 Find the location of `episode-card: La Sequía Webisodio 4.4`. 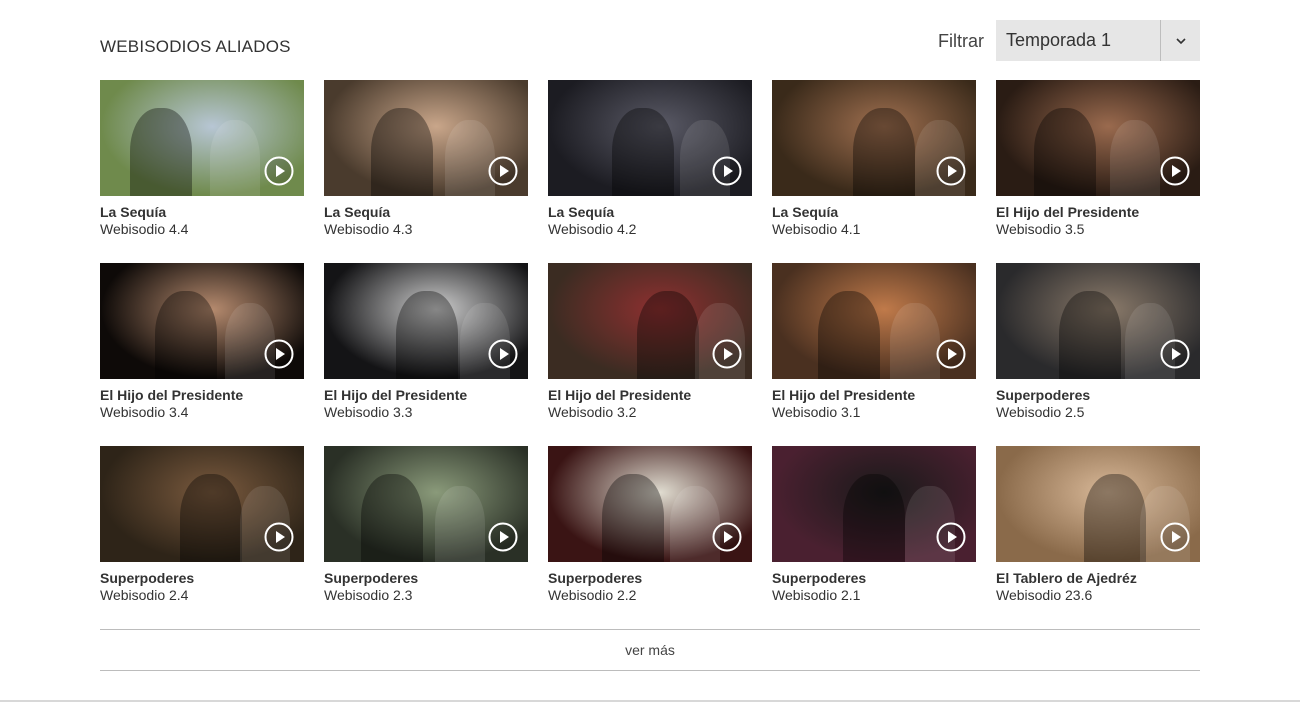

episode-card: La Sequía Webisodio 4.4 is located at coordinates (202, 163).